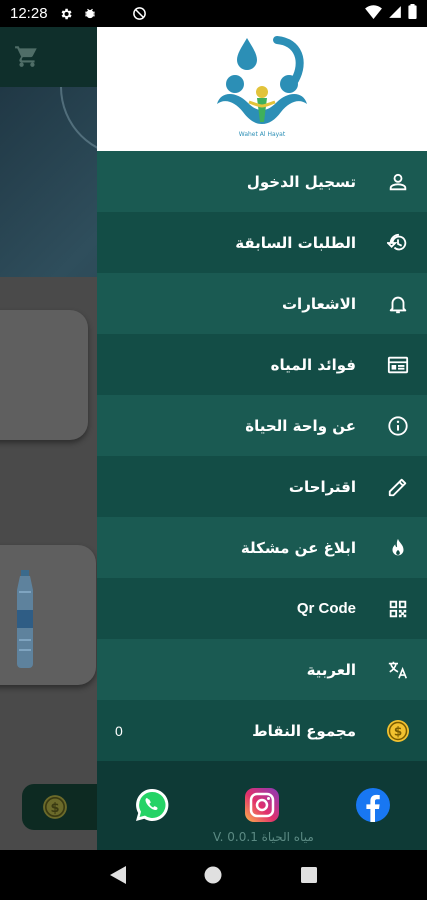  Describe the element at coordinates (331, 669) in the screenshot. I see `menu-item-label: العربية` at that location.